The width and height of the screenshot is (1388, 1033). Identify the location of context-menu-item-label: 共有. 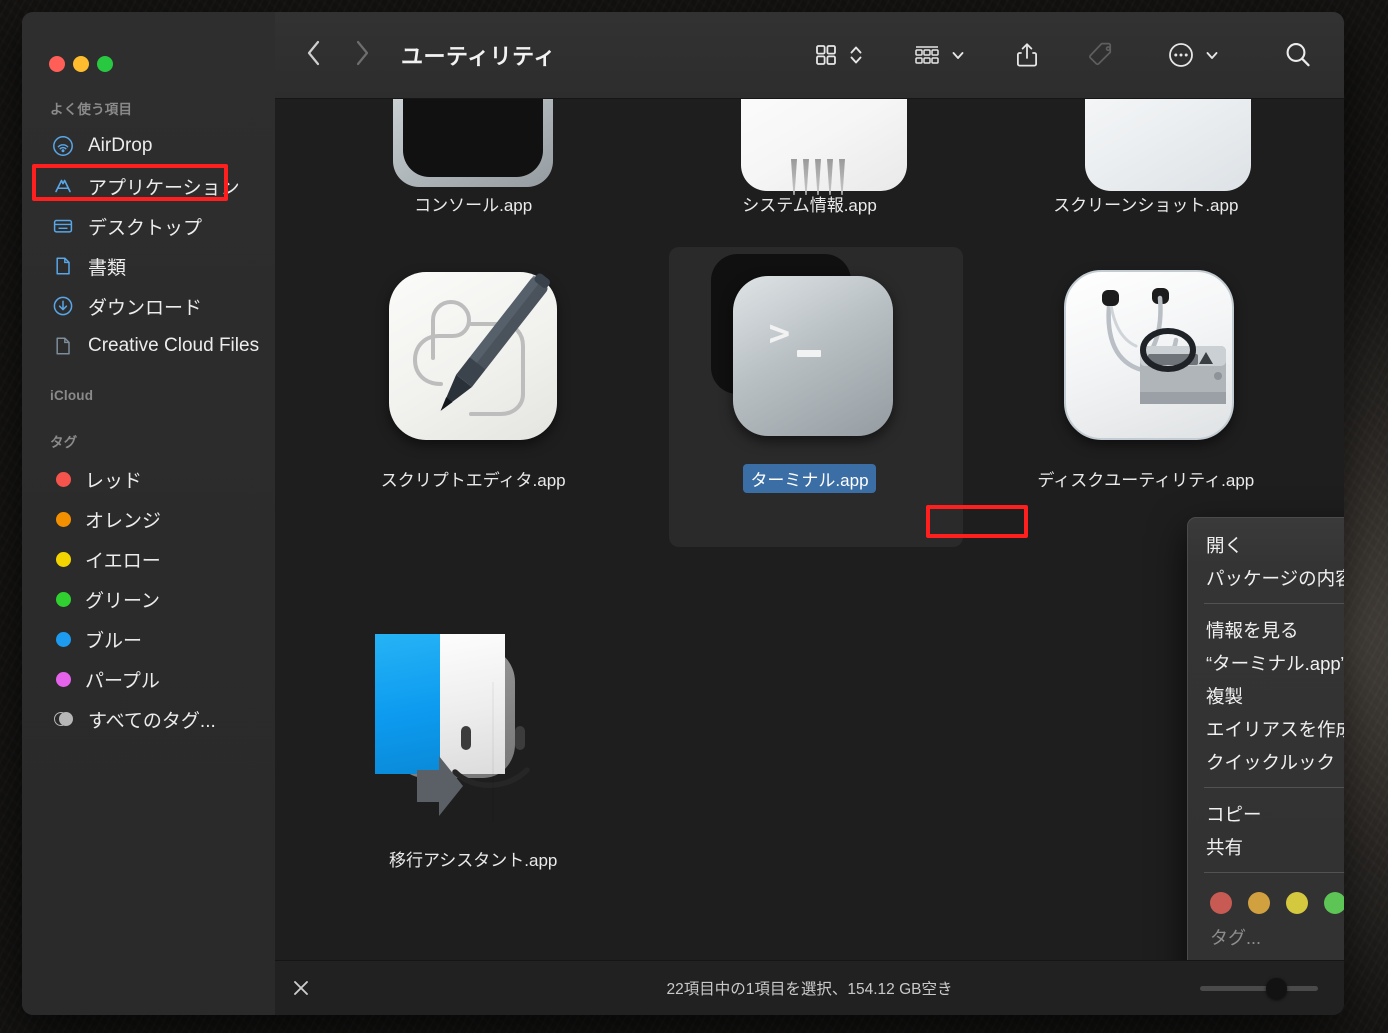
(1225, 847).